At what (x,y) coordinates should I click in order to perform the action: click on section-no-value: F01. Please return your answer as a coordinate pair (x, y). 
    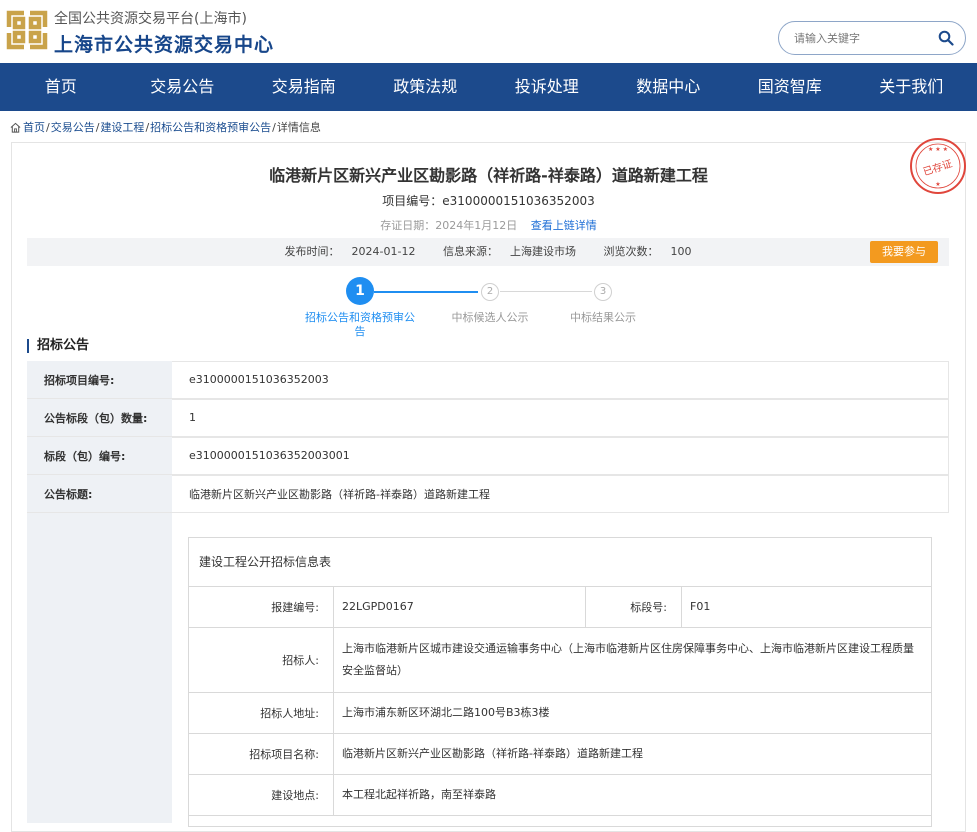
    Looking at the image, I should click on (700, 606).